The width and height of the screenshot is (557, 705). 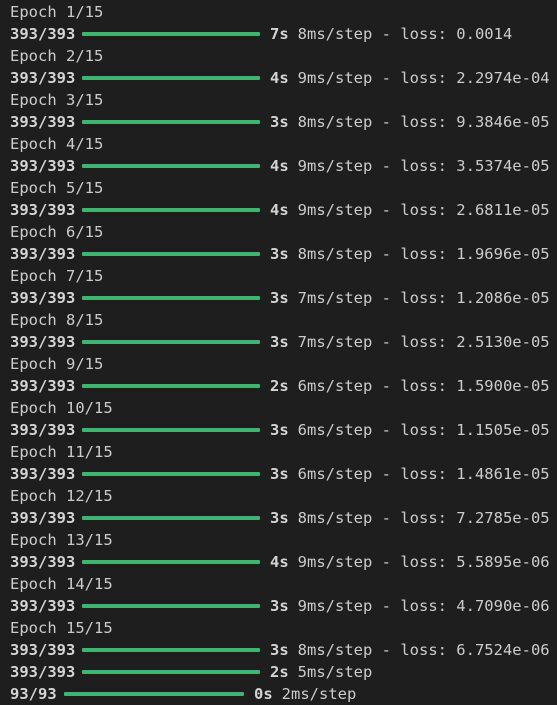 What do you see at coordinates (57, 188) in the screenshot?
I see `epoch-label: Epoch 5/15` at bounding box center [57, 188].